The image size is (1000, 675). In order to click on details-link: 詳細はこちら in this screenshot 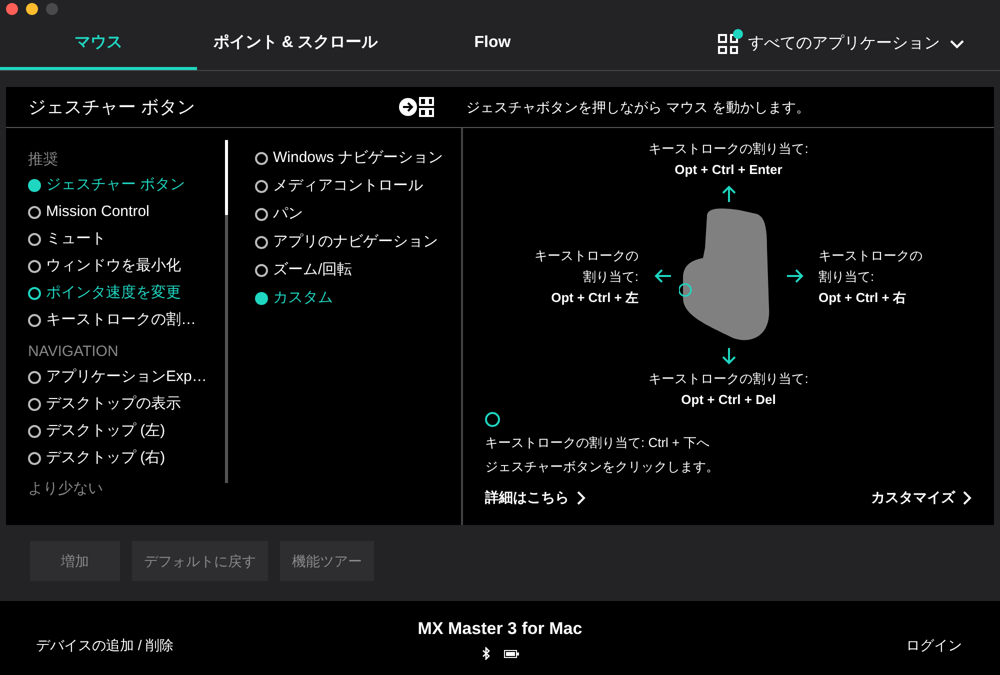, I will do `click(535, 497)`.